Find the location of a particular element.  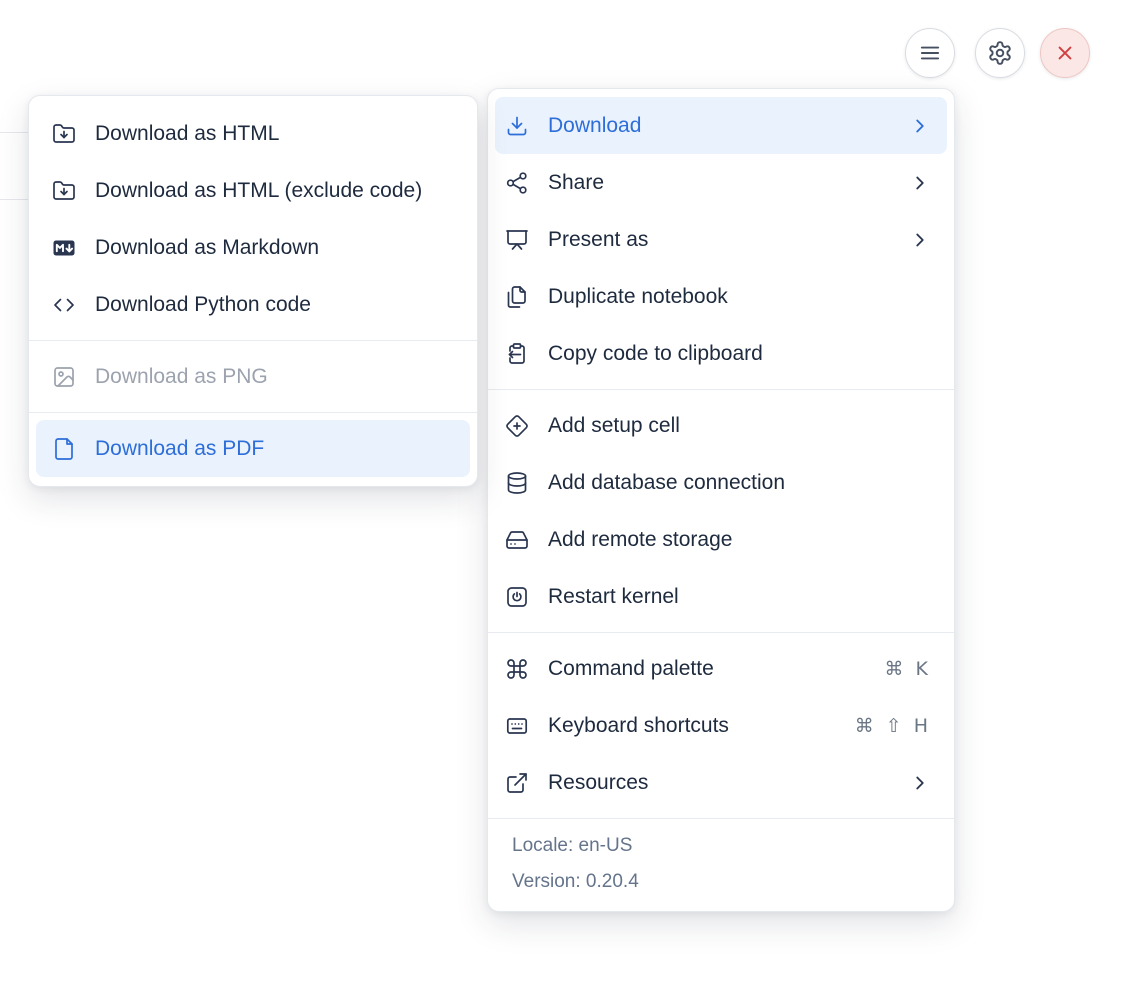

menu-item-copy-code-to-clipboard: Copy code to clipboard is located at coordinates (721, 353).